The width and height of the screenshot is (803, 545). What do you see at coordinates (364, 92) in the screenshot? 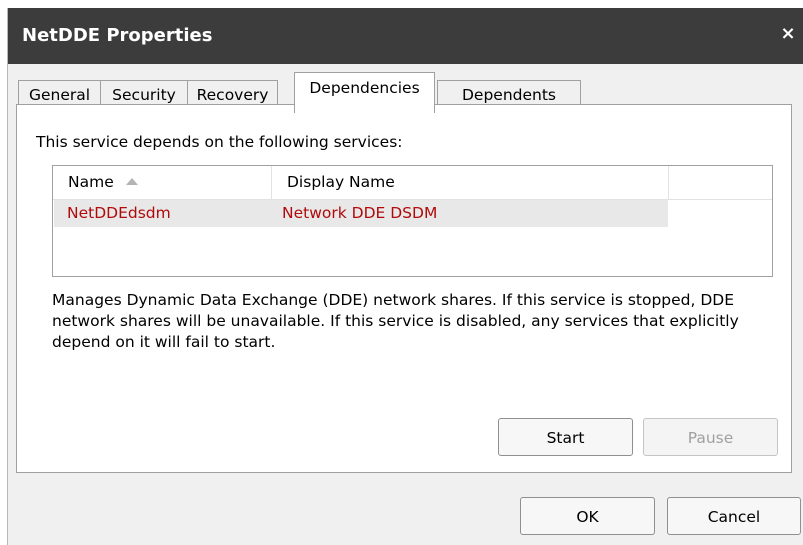
I see `tab-dependencies: Dependencies` at bounding box center [364, 92].